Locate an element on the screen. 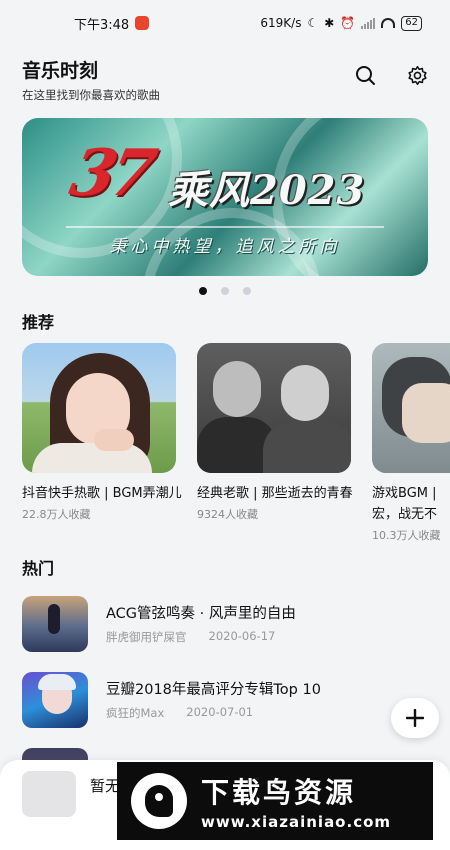  playlist-author: 胖虎御用铲屎官 is located at coordinates (146, 637).